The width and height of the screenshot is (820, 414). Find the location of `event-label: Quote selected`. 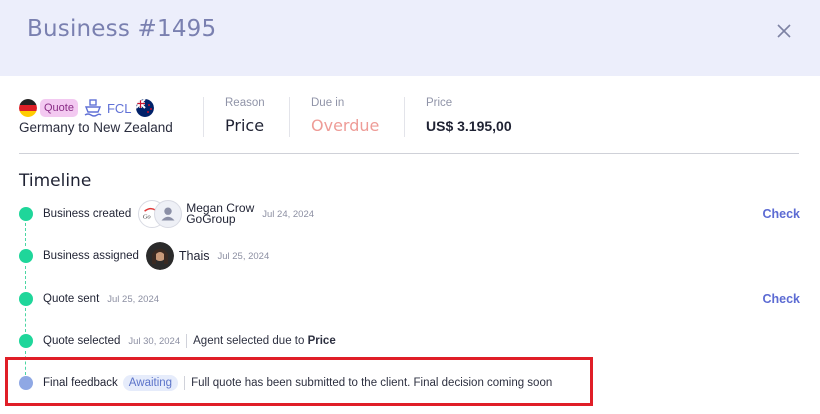

event-label: Quote selected is located at coordinates (82, 341).